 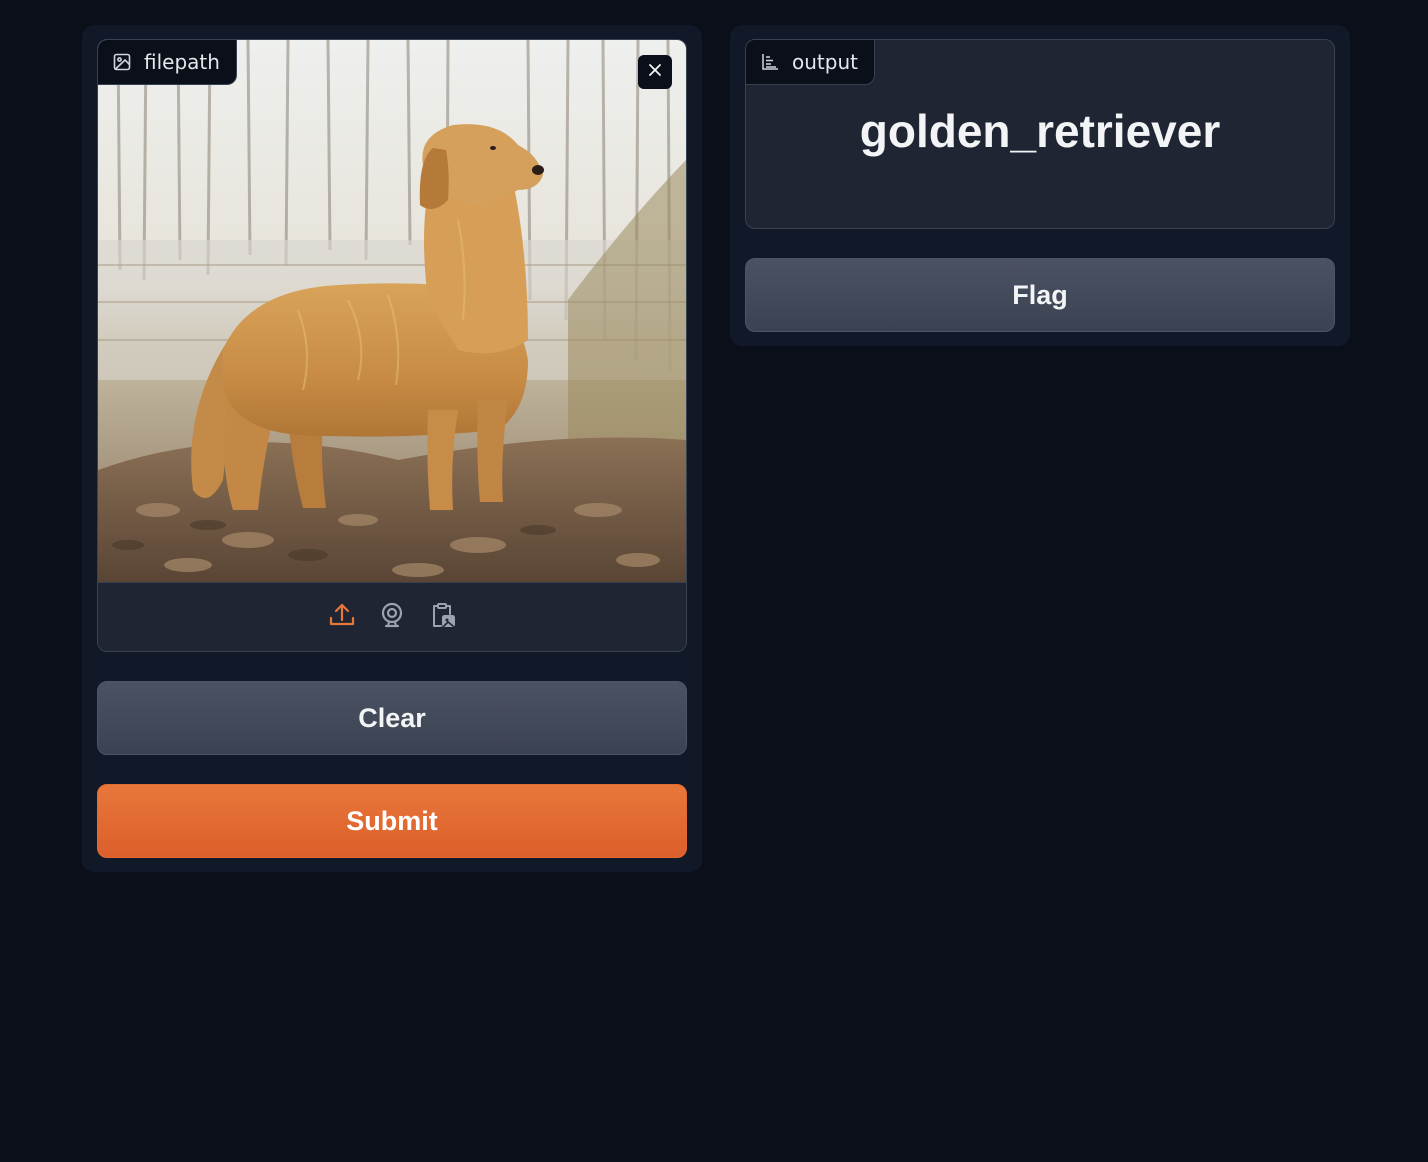 I want to click on close-icon, so click(x=655, y=72).